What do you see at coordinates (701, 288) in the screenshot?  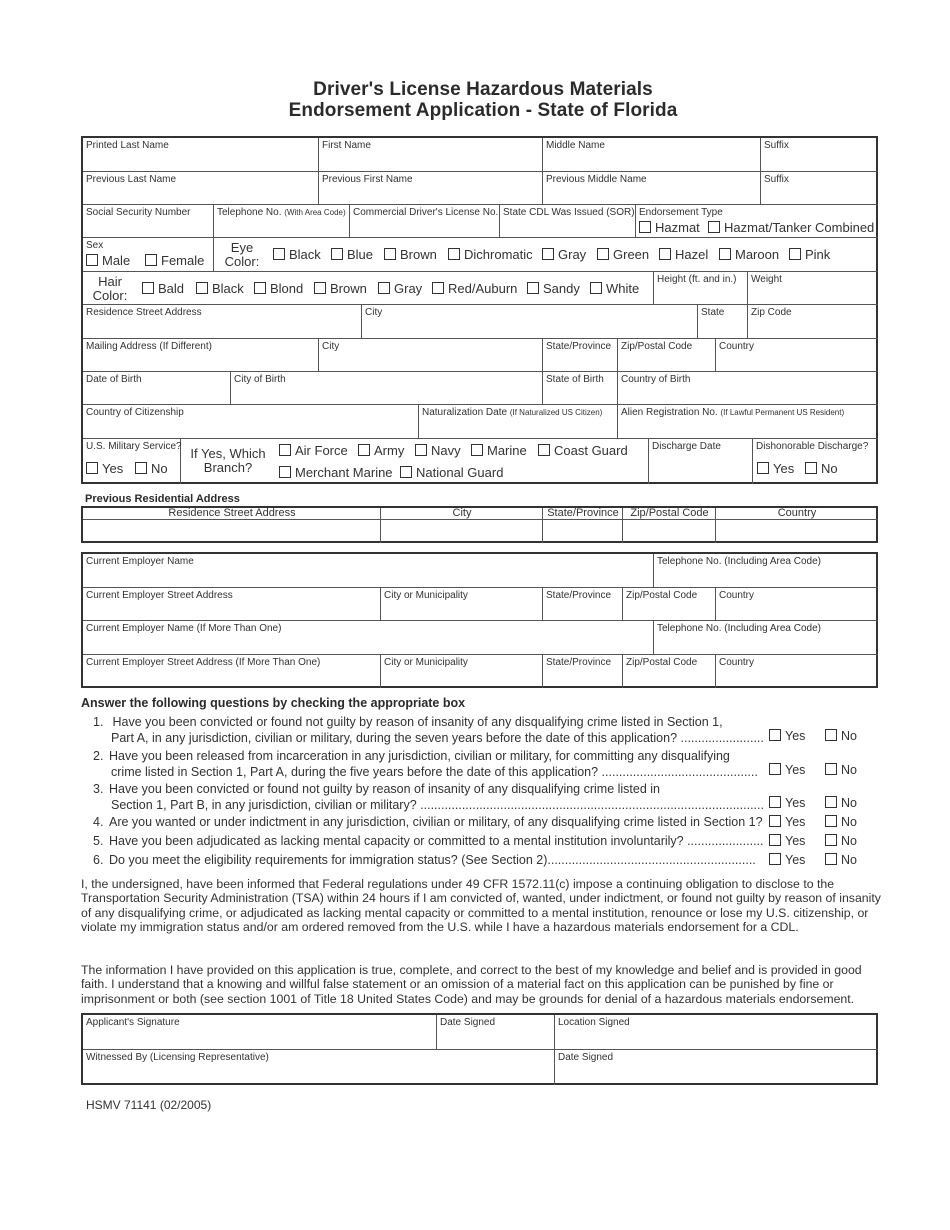 I see `height-field: Height (ft. and in.)` at bounding box center [701, 288].